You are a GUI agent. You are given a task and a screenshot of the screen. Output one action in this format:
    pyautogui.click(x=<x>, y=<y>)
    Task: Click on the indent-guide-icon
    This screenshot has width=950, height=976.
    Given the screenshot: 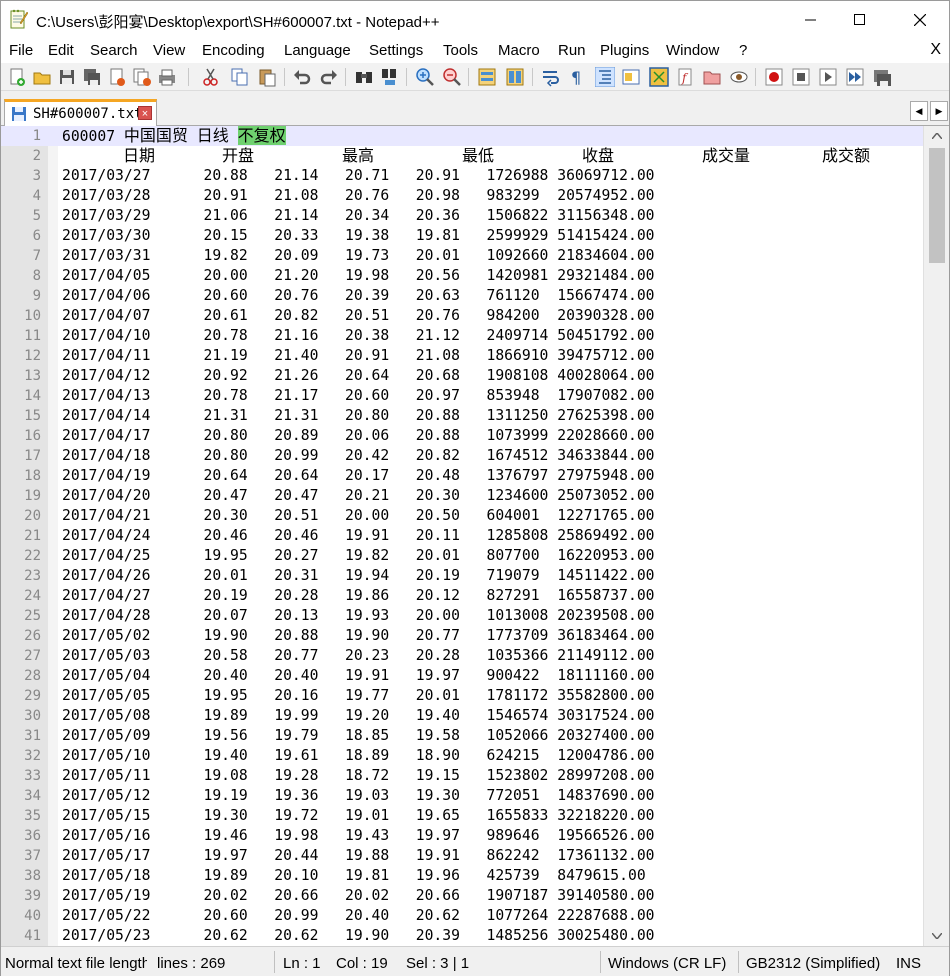 What is the action you would take?
    pyautogui.click(x=605, y=77)
    